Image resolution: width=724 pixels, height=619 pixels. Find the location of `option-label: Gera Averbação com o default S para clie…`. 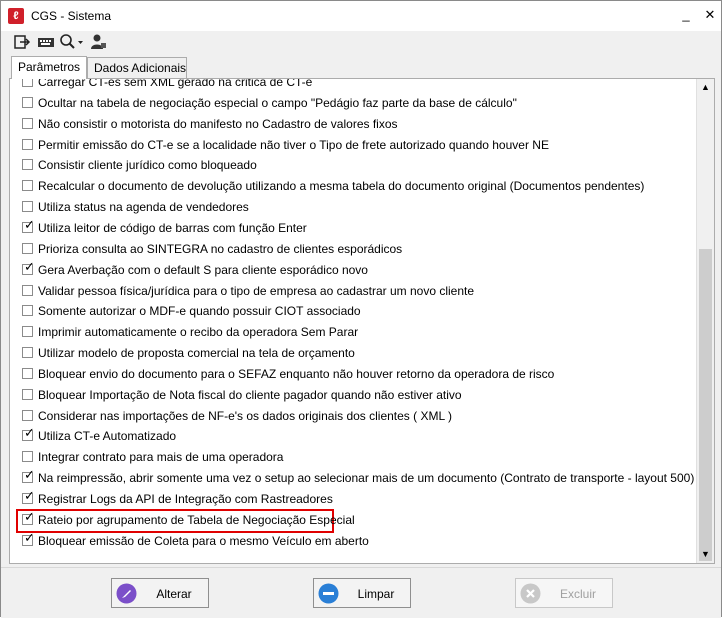

option-label: Gera Averbação com o default S para clie… is located at coordinates (203, 269).